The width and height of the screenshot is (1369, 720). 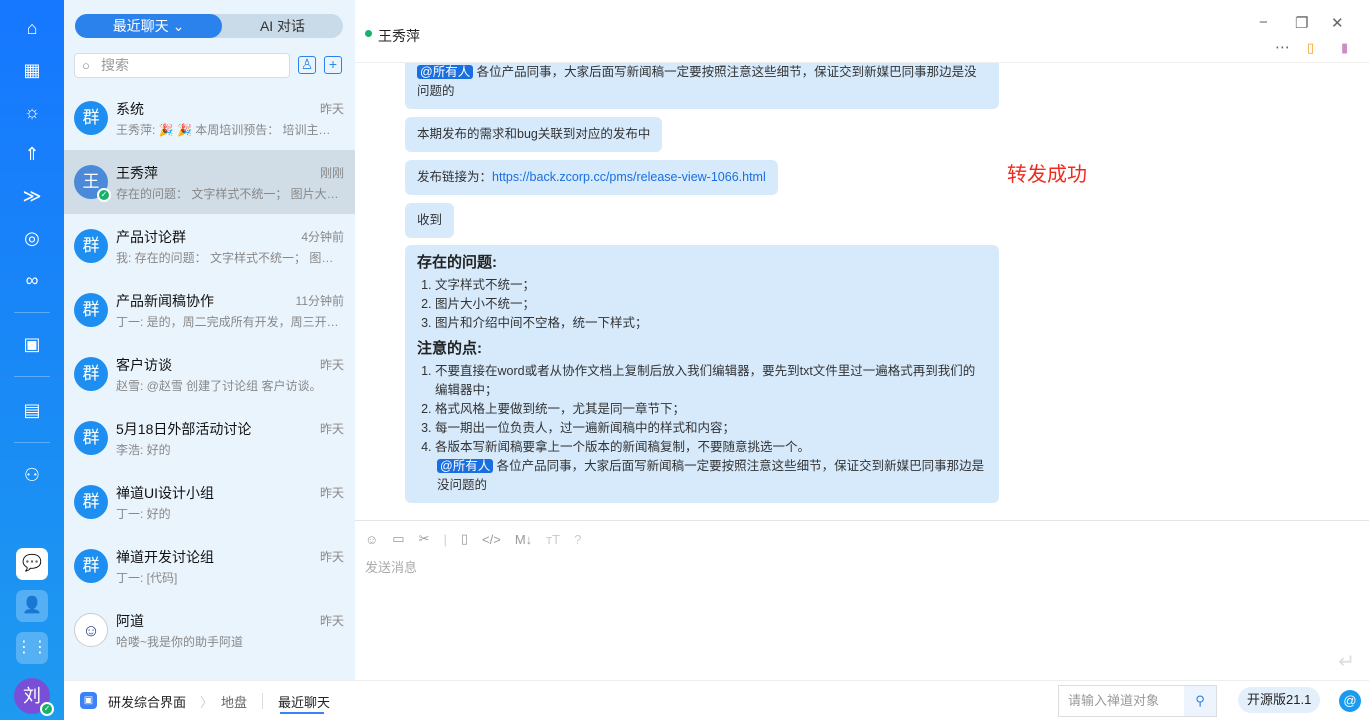 What do you see at coordinates (32, 360) in the screenshot?
I see `app-rail: ⌂ ▦ ☼ ⇑ ≫ ◎ ∞ ▣ ▤ ⚇ 💬 👤 ⋮⋮ 刘 ✓` at bounding box center [32, 360].